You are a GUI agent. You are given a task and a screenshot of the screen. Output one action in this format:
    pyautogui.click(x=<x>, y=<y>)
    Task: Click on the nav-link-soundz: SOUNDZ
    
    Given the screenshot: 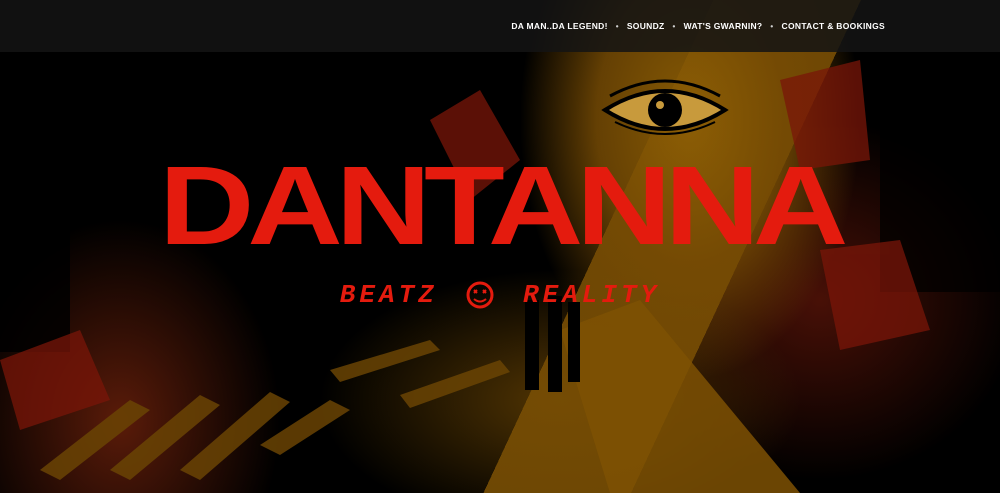 What is the action you would take?
    pyautogui.click(x=646, y=26)
    